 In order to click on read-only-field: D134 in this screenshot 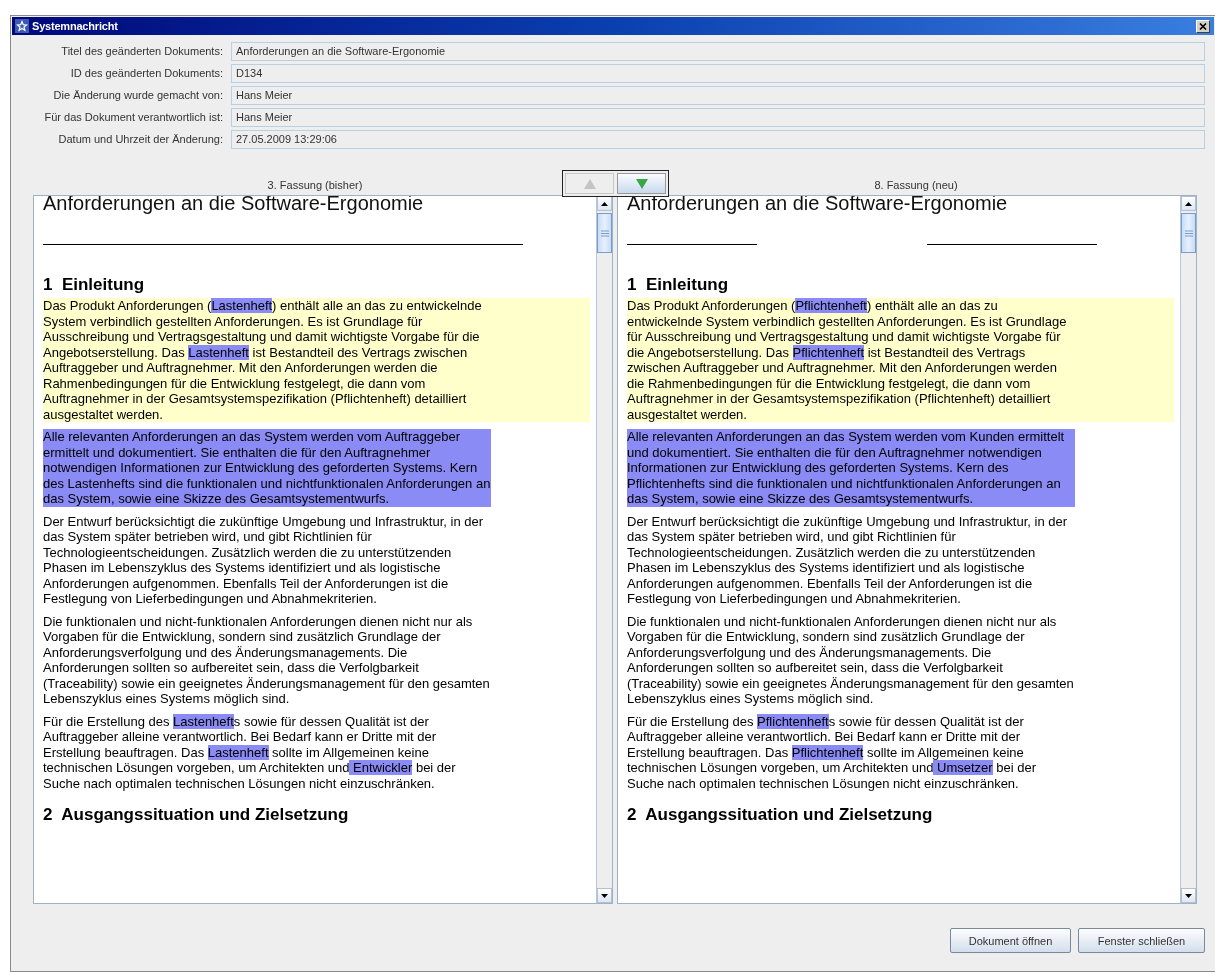, I will do `click(718, 73)`.